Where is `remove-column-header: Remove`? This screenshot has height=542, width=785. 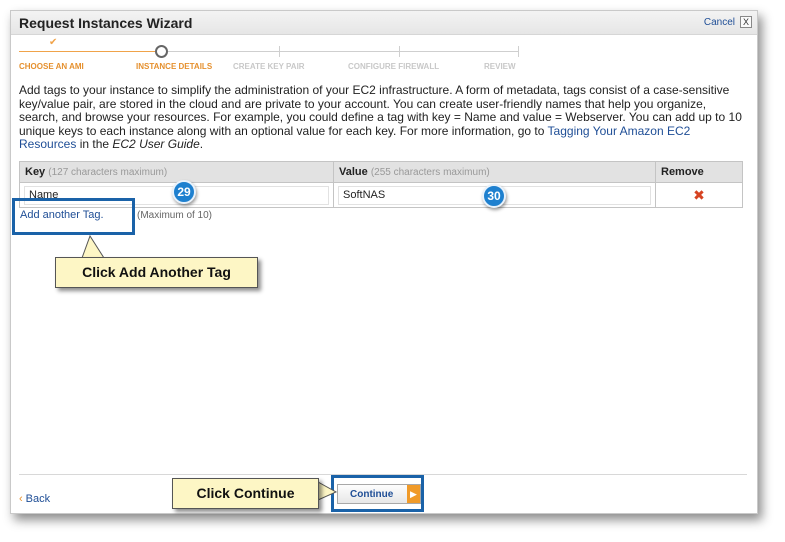 remove-column-header: Remove is located at coordinates (699, 172).